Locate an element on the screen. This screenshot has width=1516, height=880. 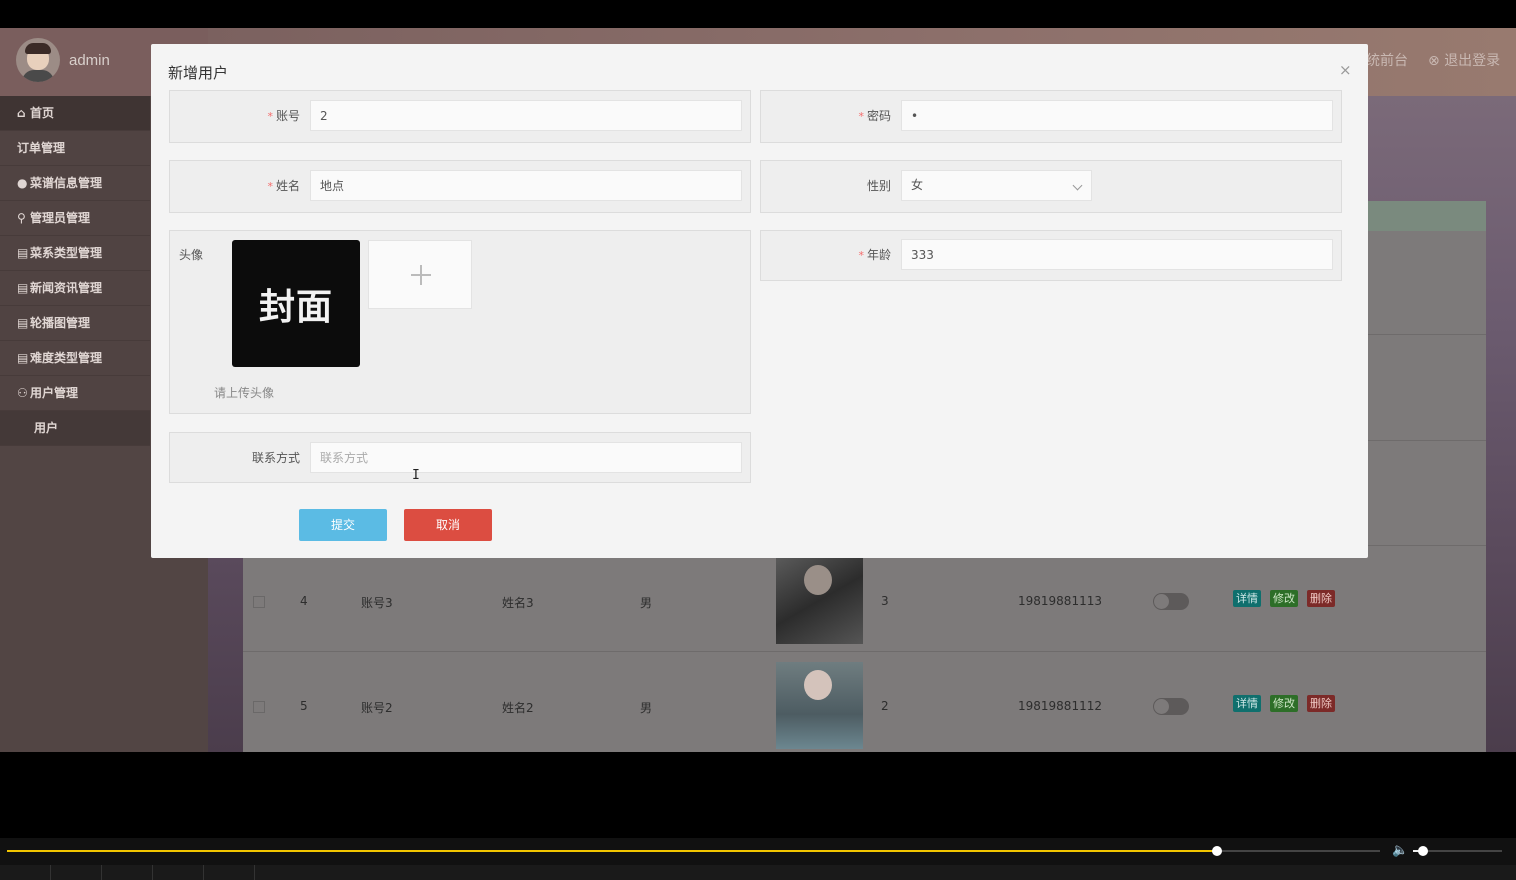
account-input is located at coordinates (526, 115).